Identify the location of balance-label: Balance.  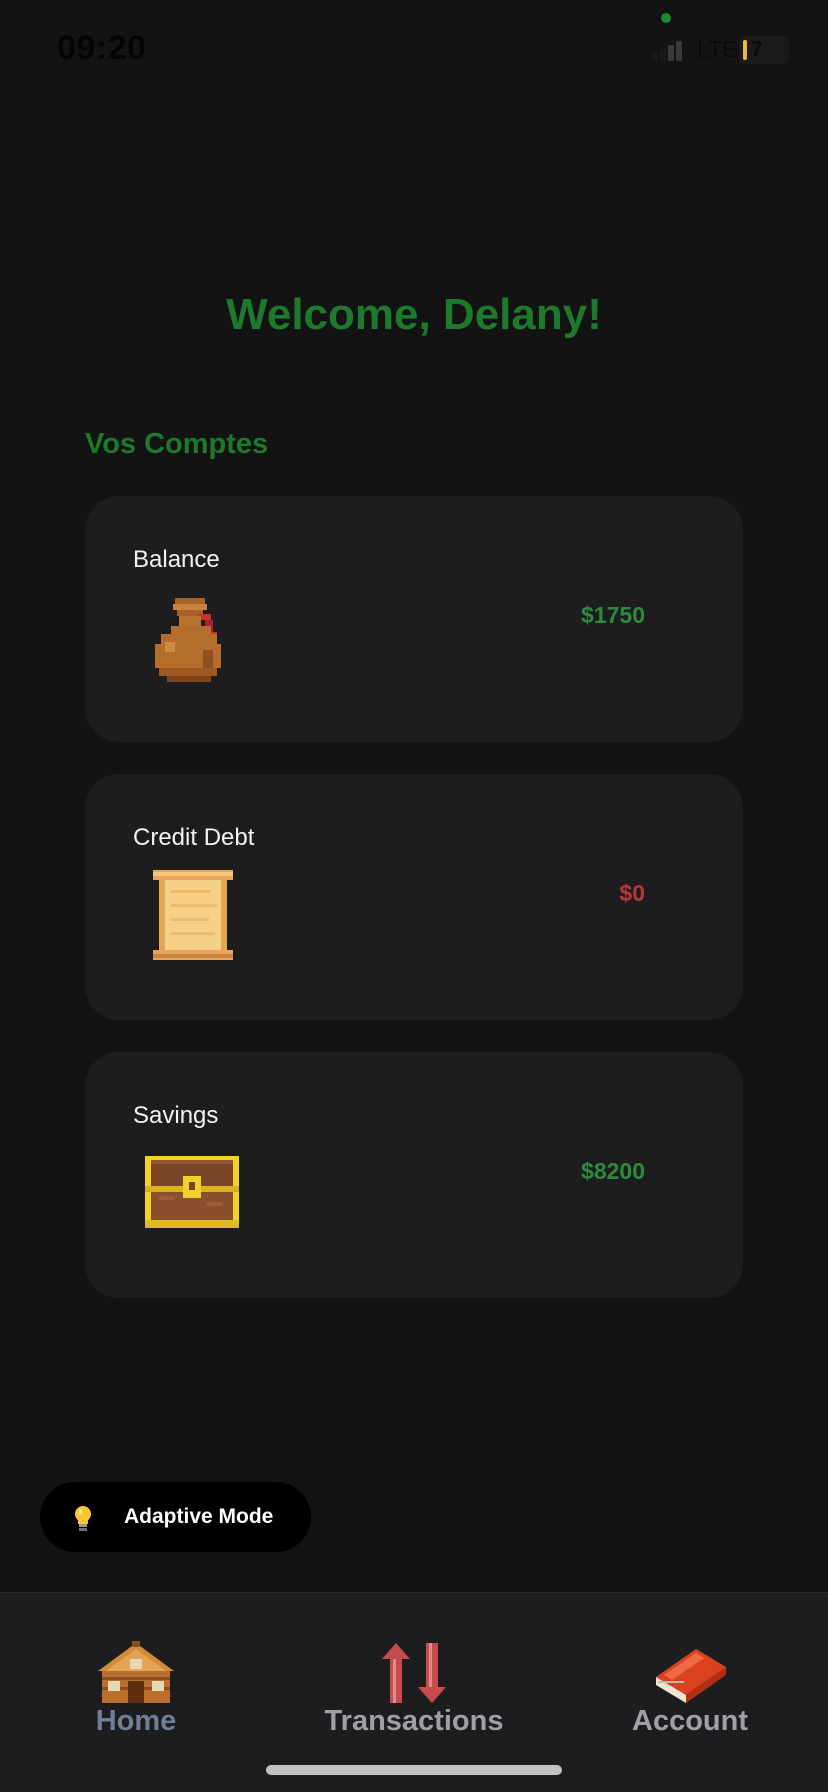
(176, 559).